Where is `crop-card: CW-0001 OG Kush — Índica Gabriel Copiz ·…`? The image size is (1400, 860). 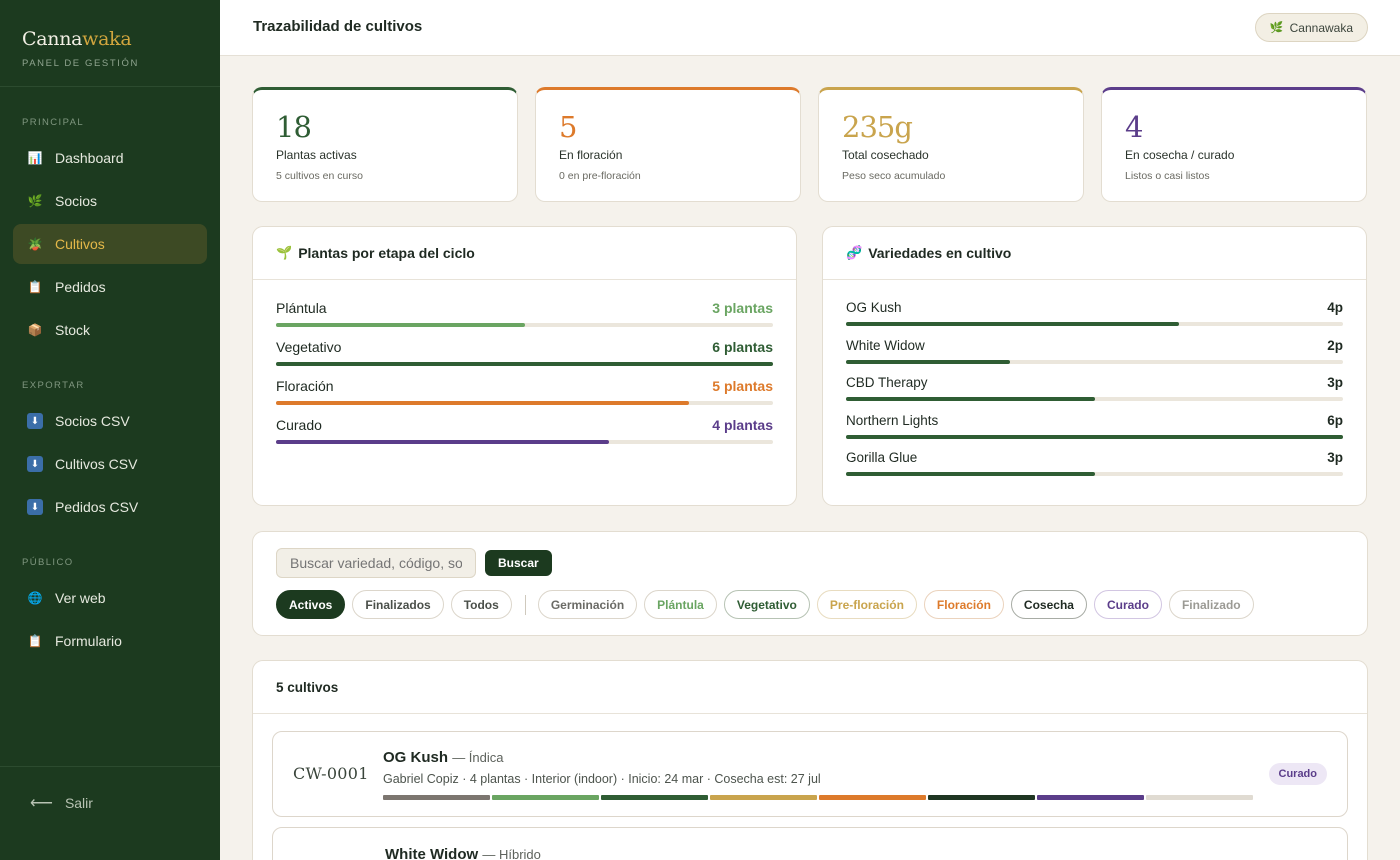 crop-card: CW-0001 OG Kush — Índica Gabriel Copiz ·… is located at coordinates (810, 774).